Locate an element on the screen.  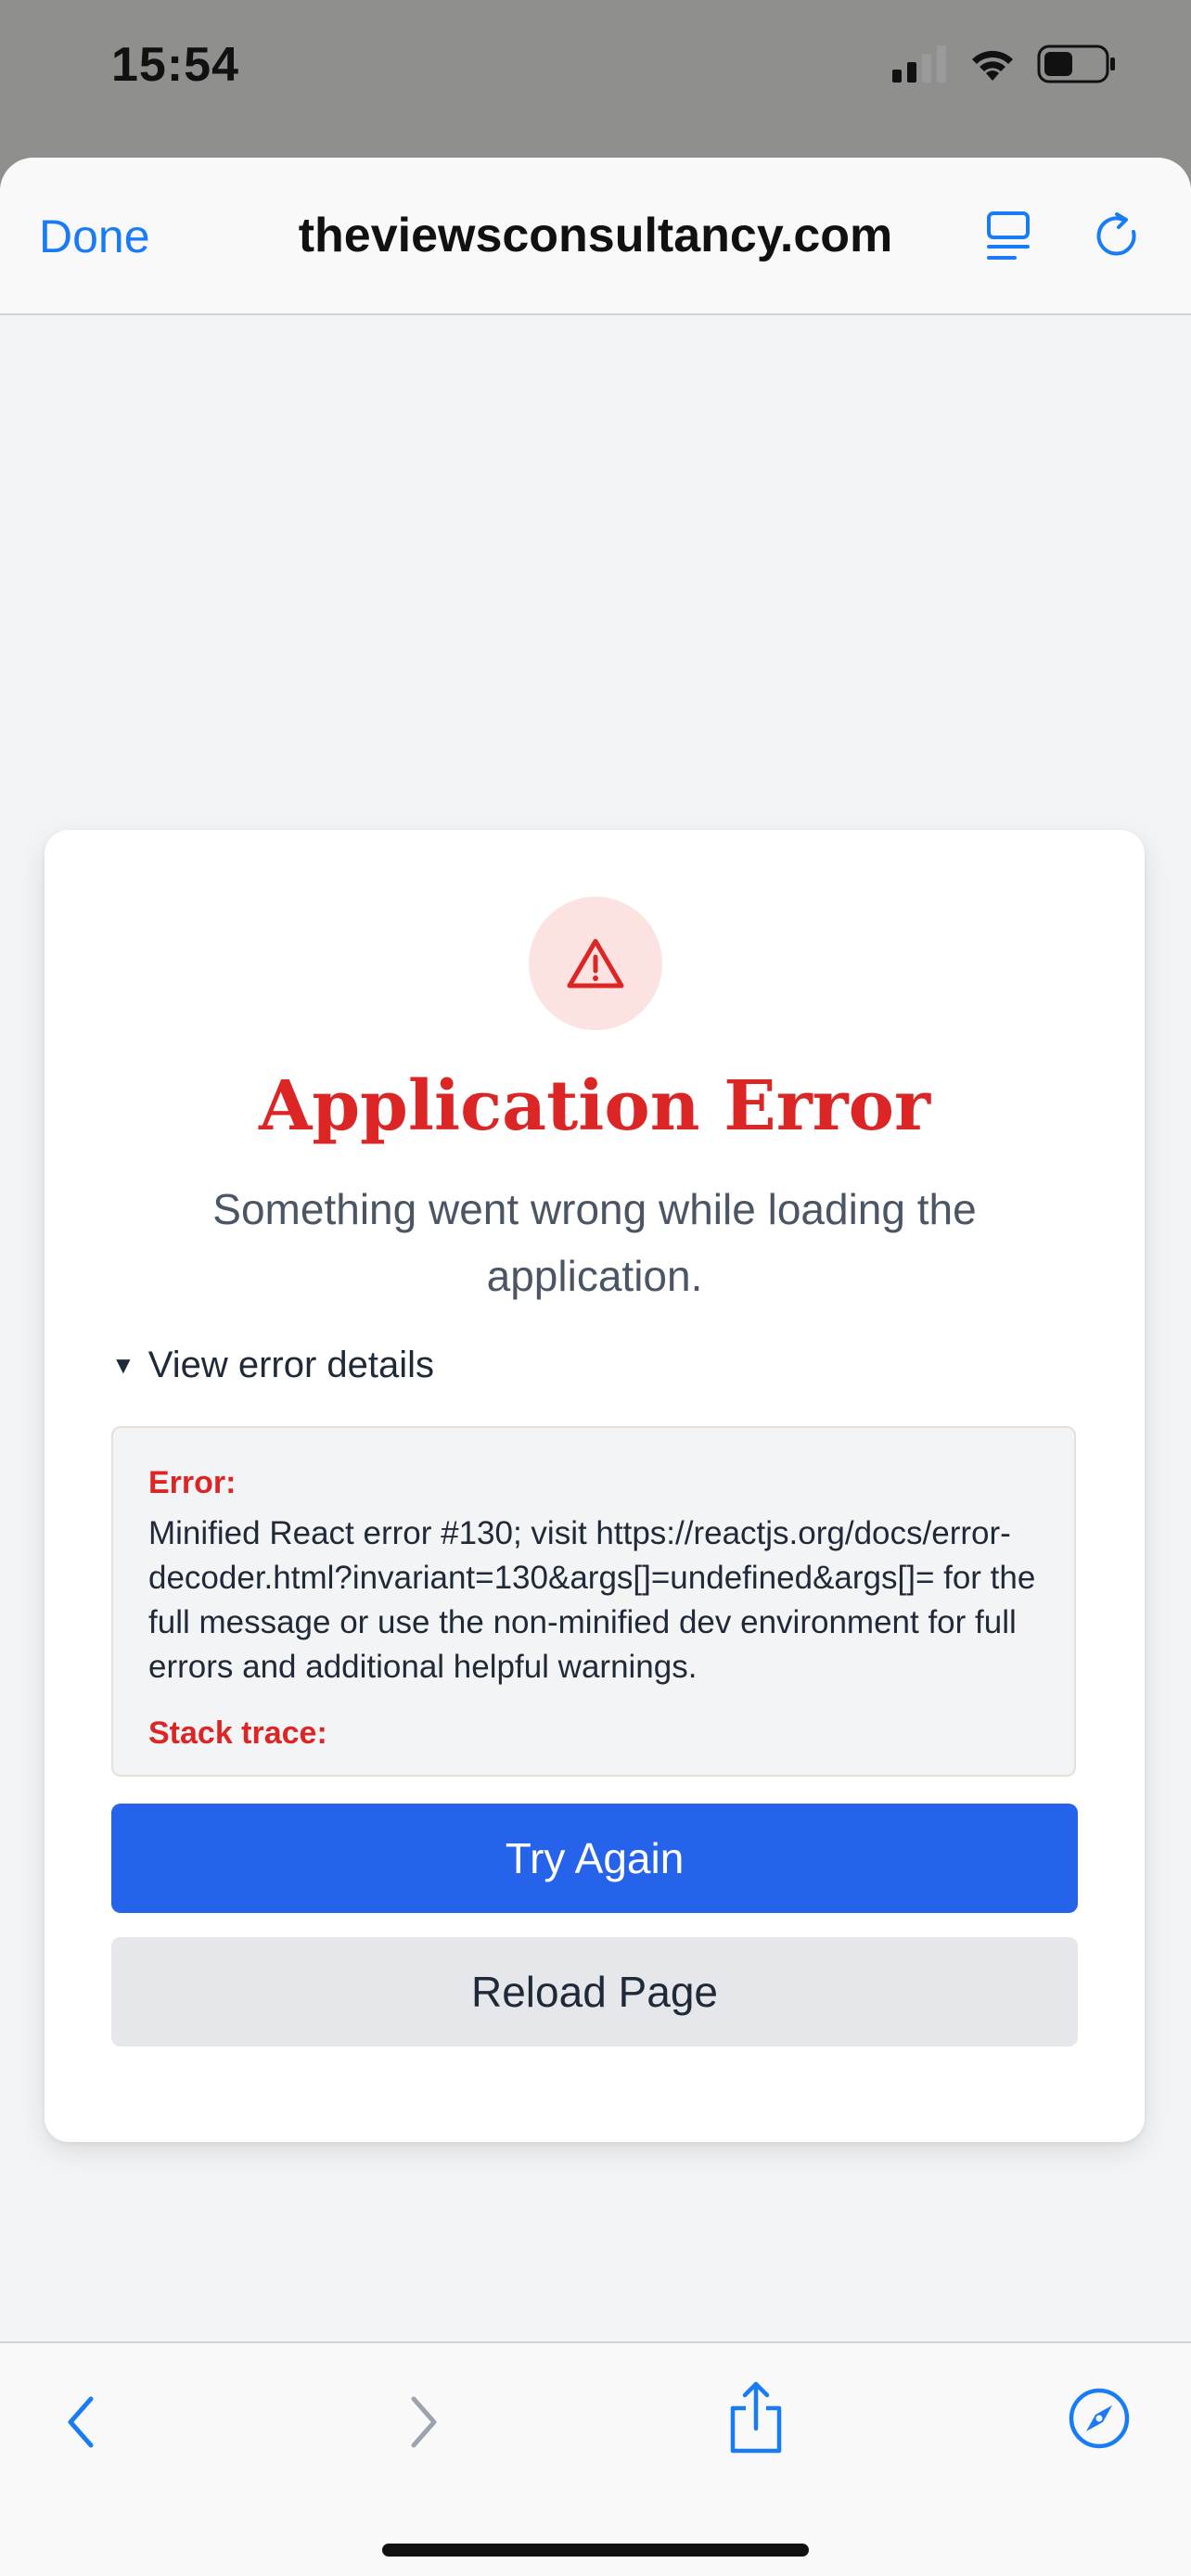
wifi-icon is located at coordinates (992, 66).